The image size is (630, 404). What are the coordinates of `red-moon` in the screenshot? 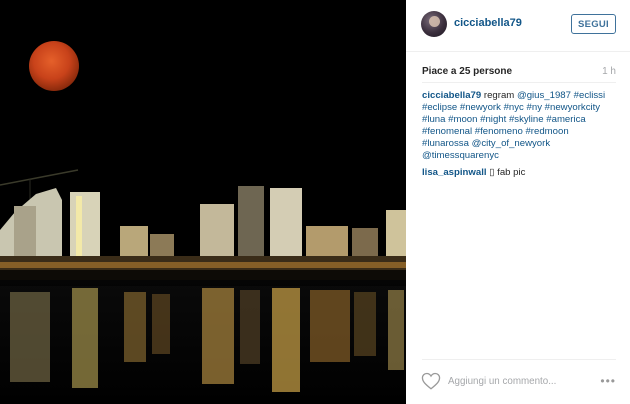 It's located at (54, 66).